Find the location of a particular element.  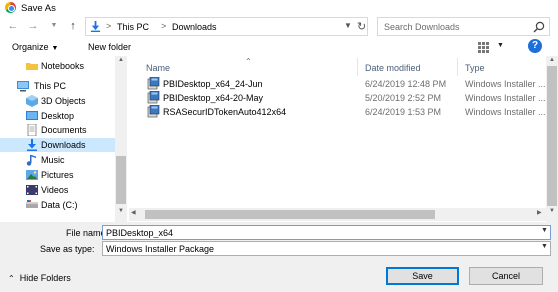

file-date: 5/20/2019 2:52 PM is located at coordinates (403, 98).